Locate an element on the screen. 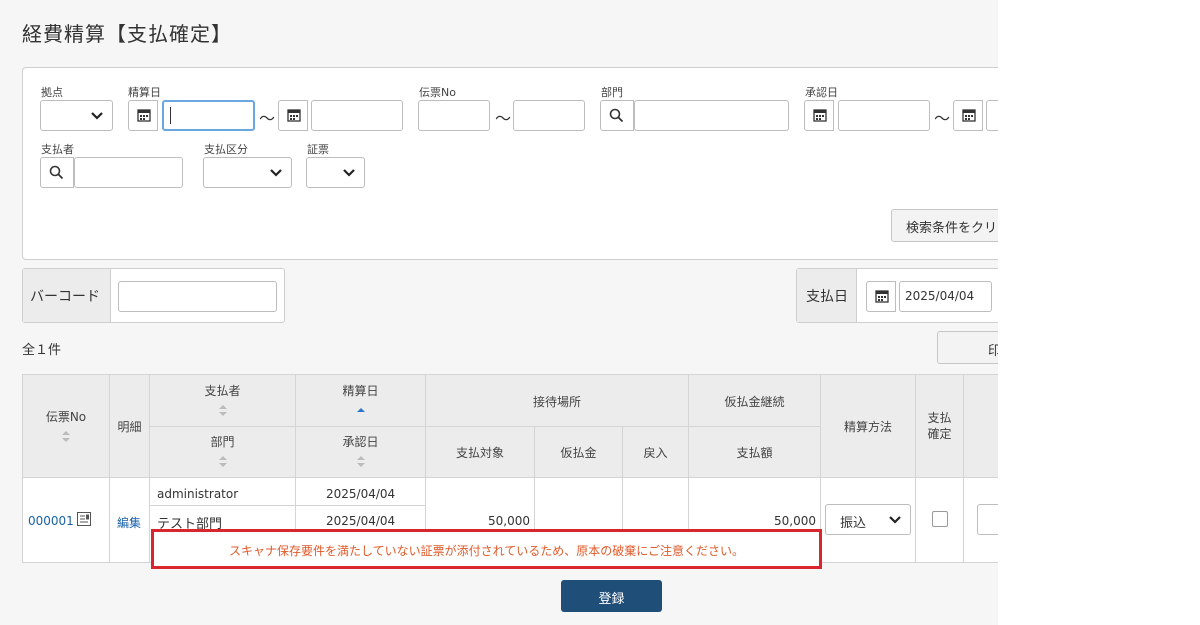 The width and height of the screenshot is (1200, 625). base-label: 拠点 is located at coordinates (52, 92).